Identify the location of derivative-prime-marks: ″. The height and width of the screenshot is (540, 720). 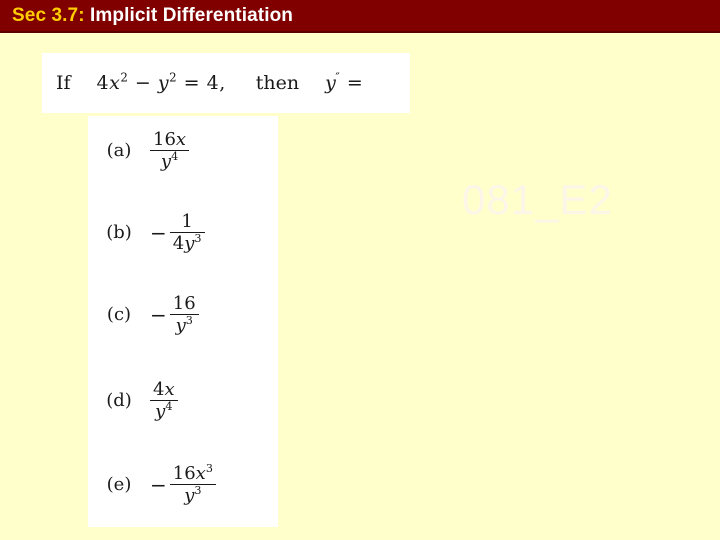
(338, 77).